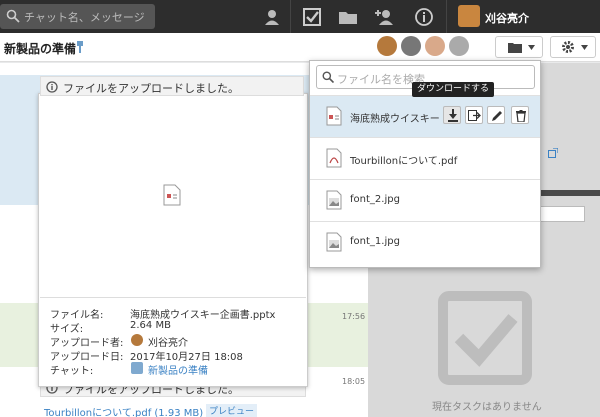  I want to click on room-header: 新製品の準備, so click(300, 47).